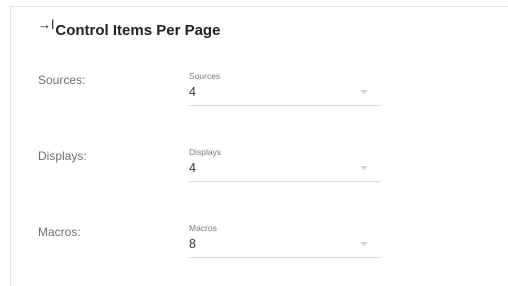 This screenshot has width=508, height=286. What do you see at coordinates (205, 76) in the screenshot?
I see `sources-field-label: Sources` at bounding box center [205, 76].